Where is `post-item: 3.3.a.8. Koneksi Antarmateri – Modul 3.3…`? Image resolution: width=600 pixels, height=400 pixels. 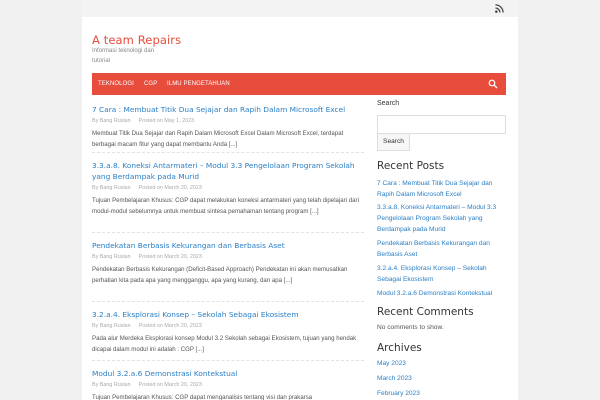 post-item: 3.3.a.8. Koneksi Antarmateri – Modul 3.3… is located at coordinates (228, 188).